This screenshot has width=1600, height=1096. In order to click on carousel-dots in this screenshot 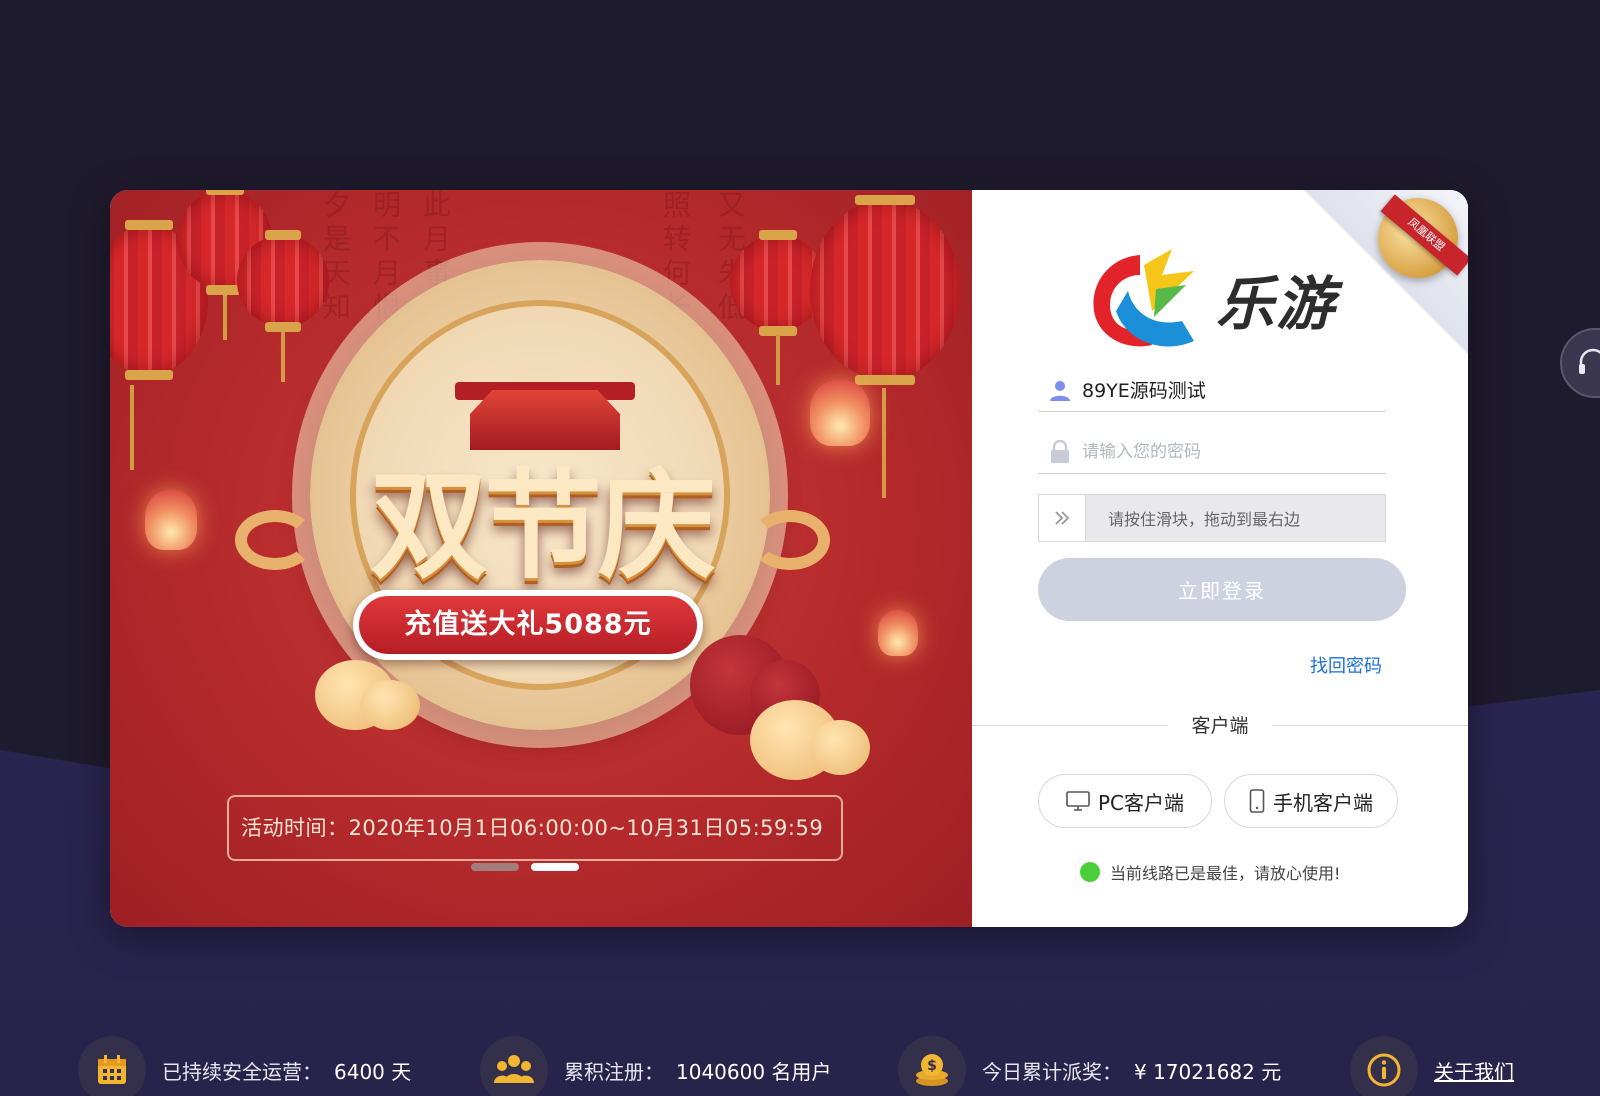, I will do `click(525, 867)`.